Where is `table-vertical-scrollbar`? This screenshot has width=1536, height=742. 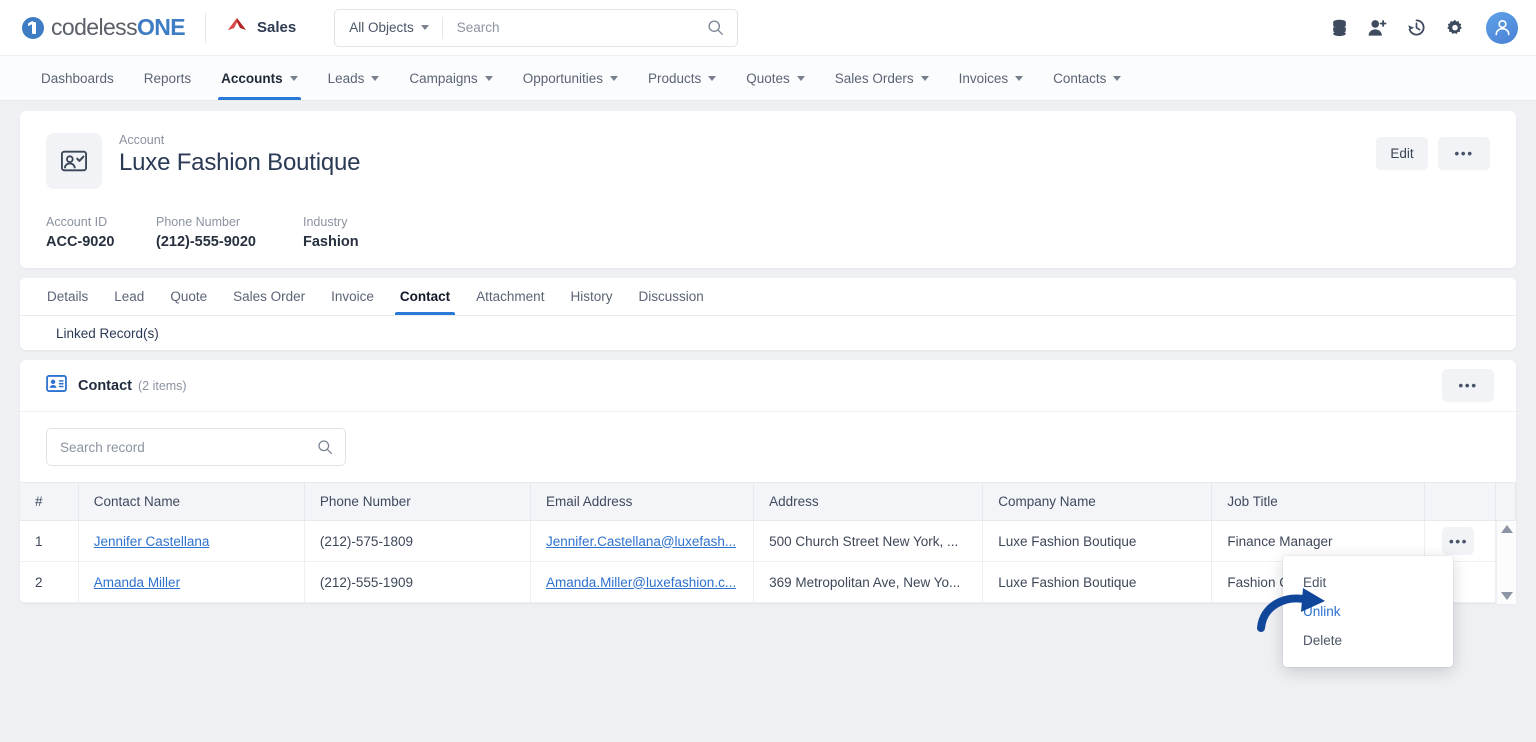 table-vertical-scrollbar is located at coordinates (1506, 562).